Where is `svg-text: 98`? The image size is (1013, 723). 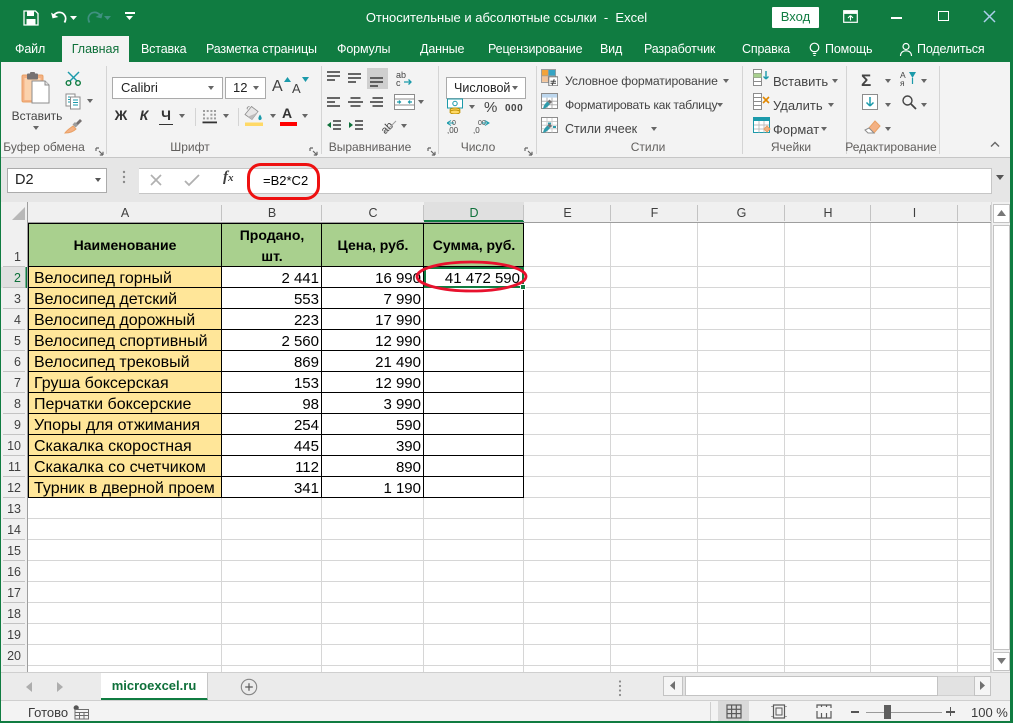 svg-text: 98 is located at coordinates (310, 404).